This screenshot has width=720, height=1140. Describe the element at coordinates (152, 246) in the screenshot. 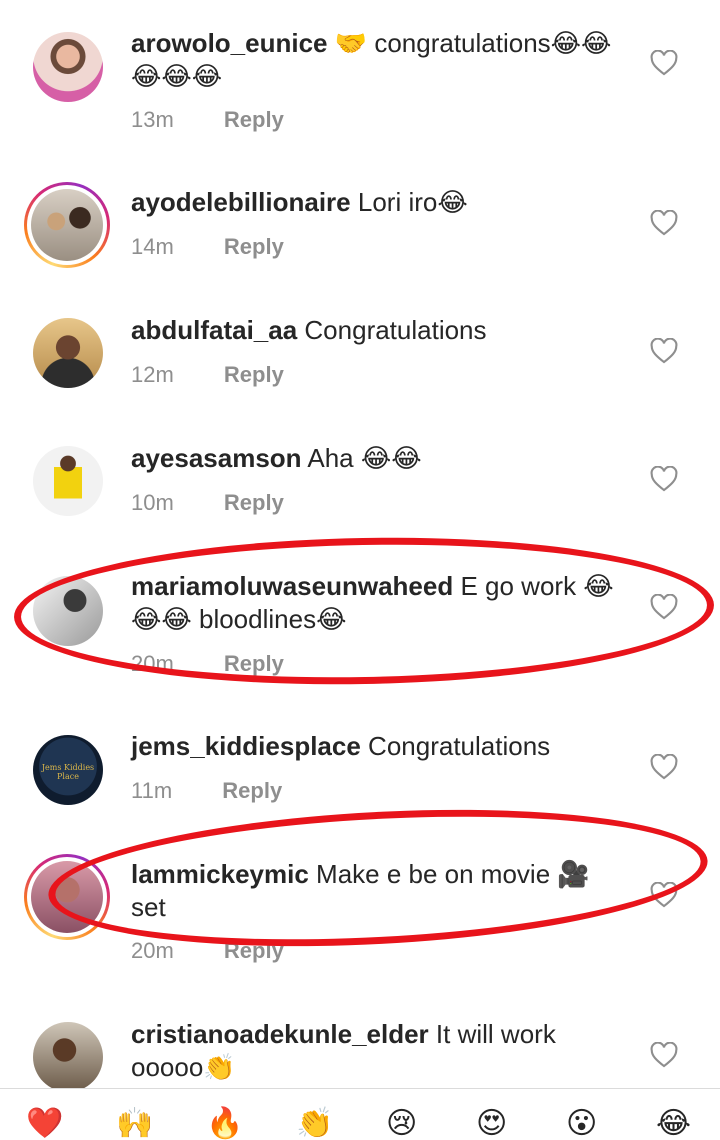

I see `comment-time: 14m` at that location.